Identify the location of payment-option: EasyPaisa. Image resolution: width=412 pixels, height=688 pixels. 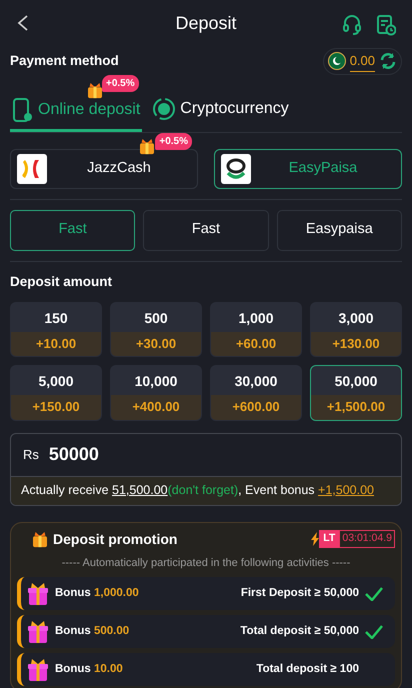
(308, 168).